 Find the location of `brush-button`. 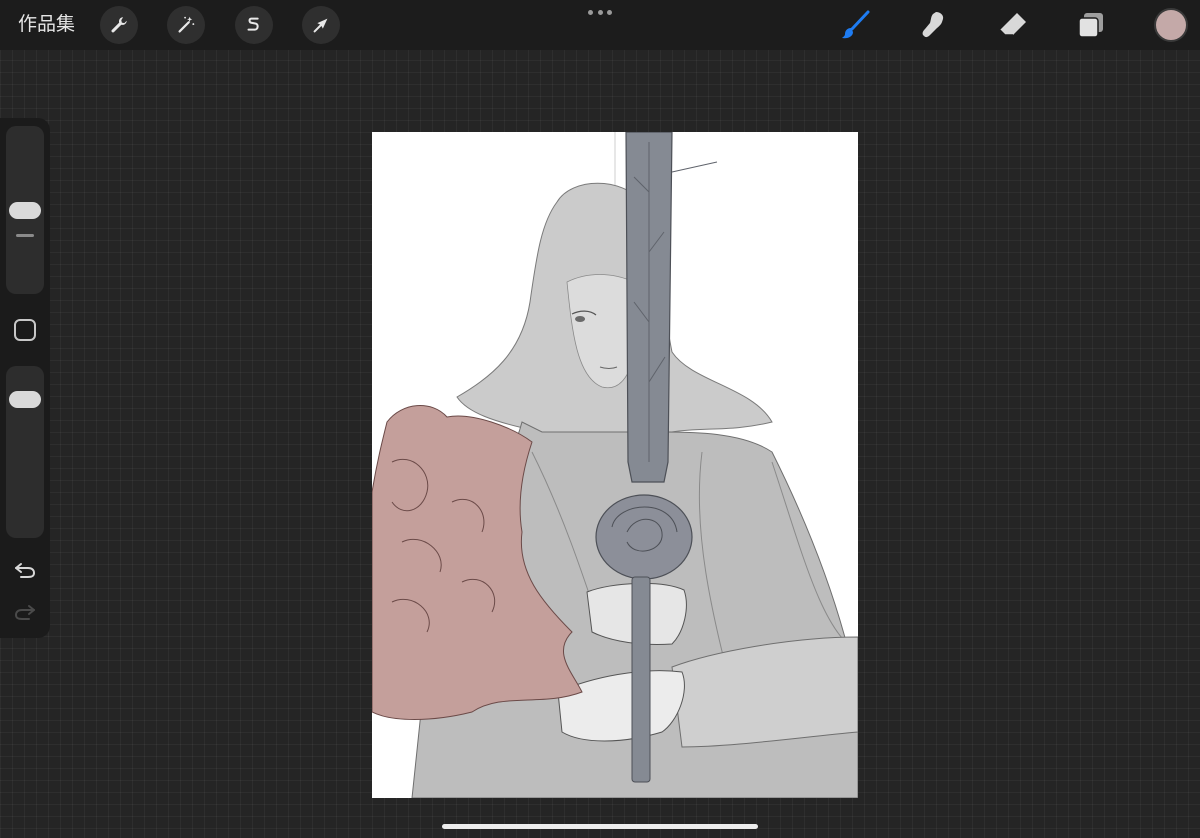

brush-button is located at coordinates (855, 25).